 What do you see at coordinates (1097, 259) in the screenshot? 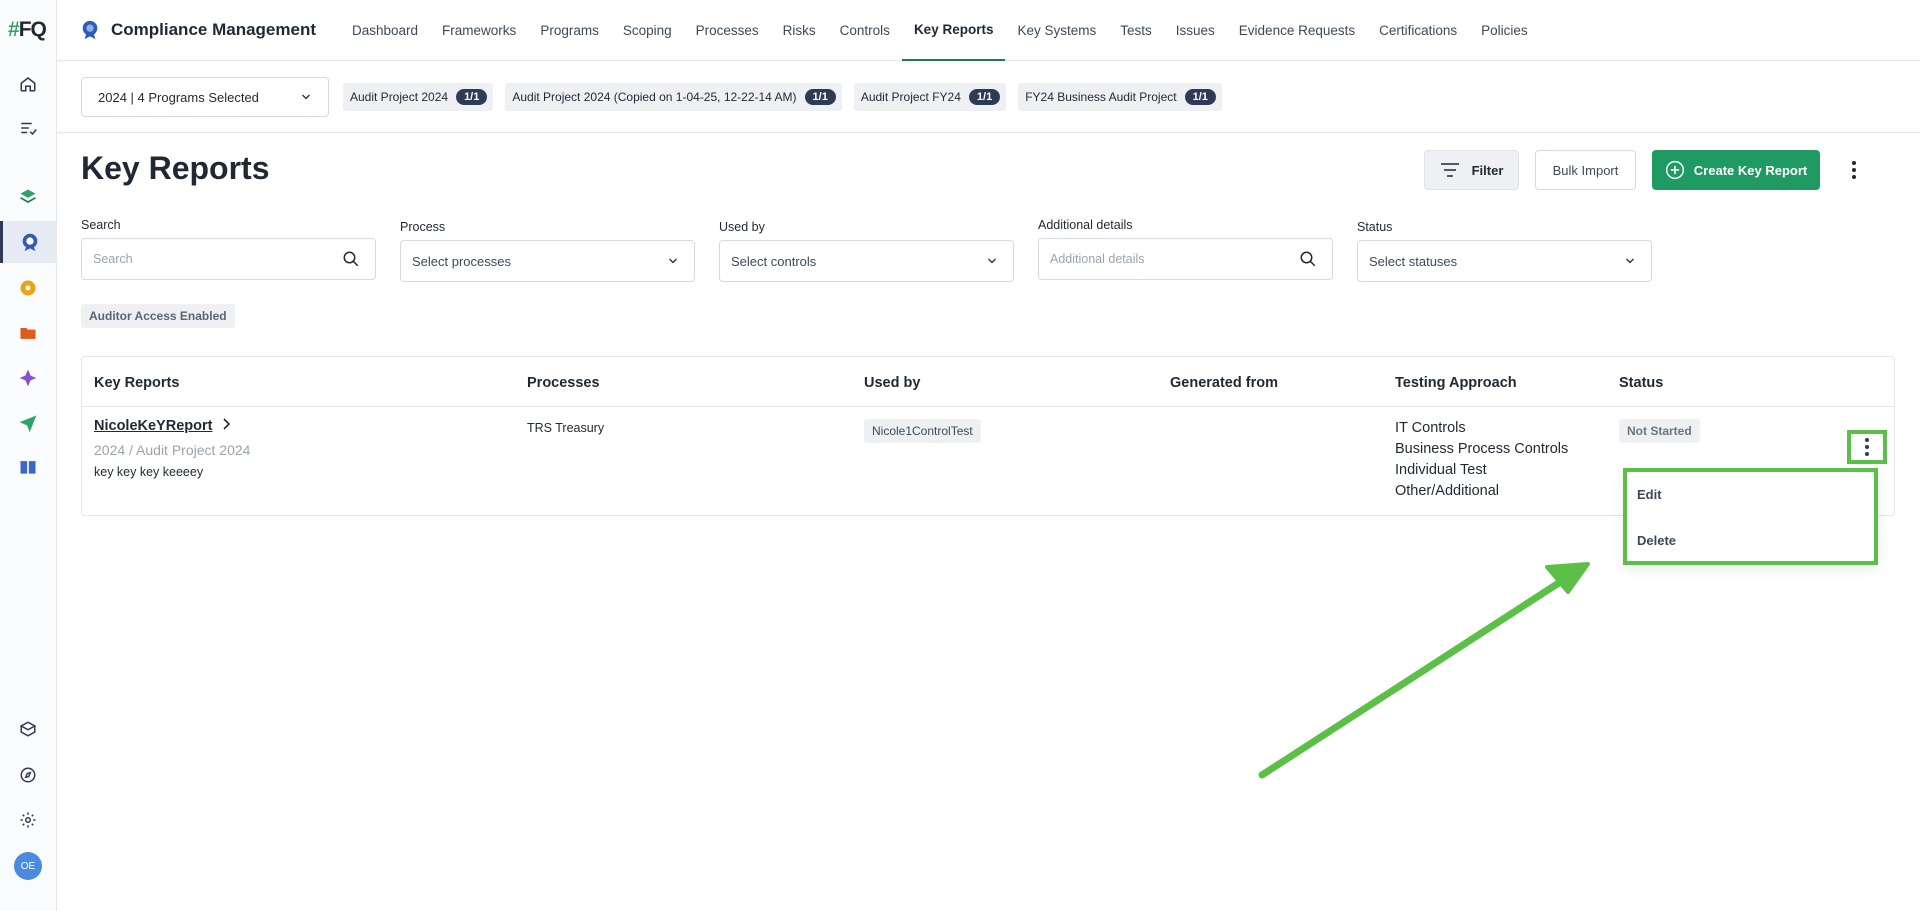
I see `additional-details-placeholder: Additional details` at bounding box center [1097, 259].